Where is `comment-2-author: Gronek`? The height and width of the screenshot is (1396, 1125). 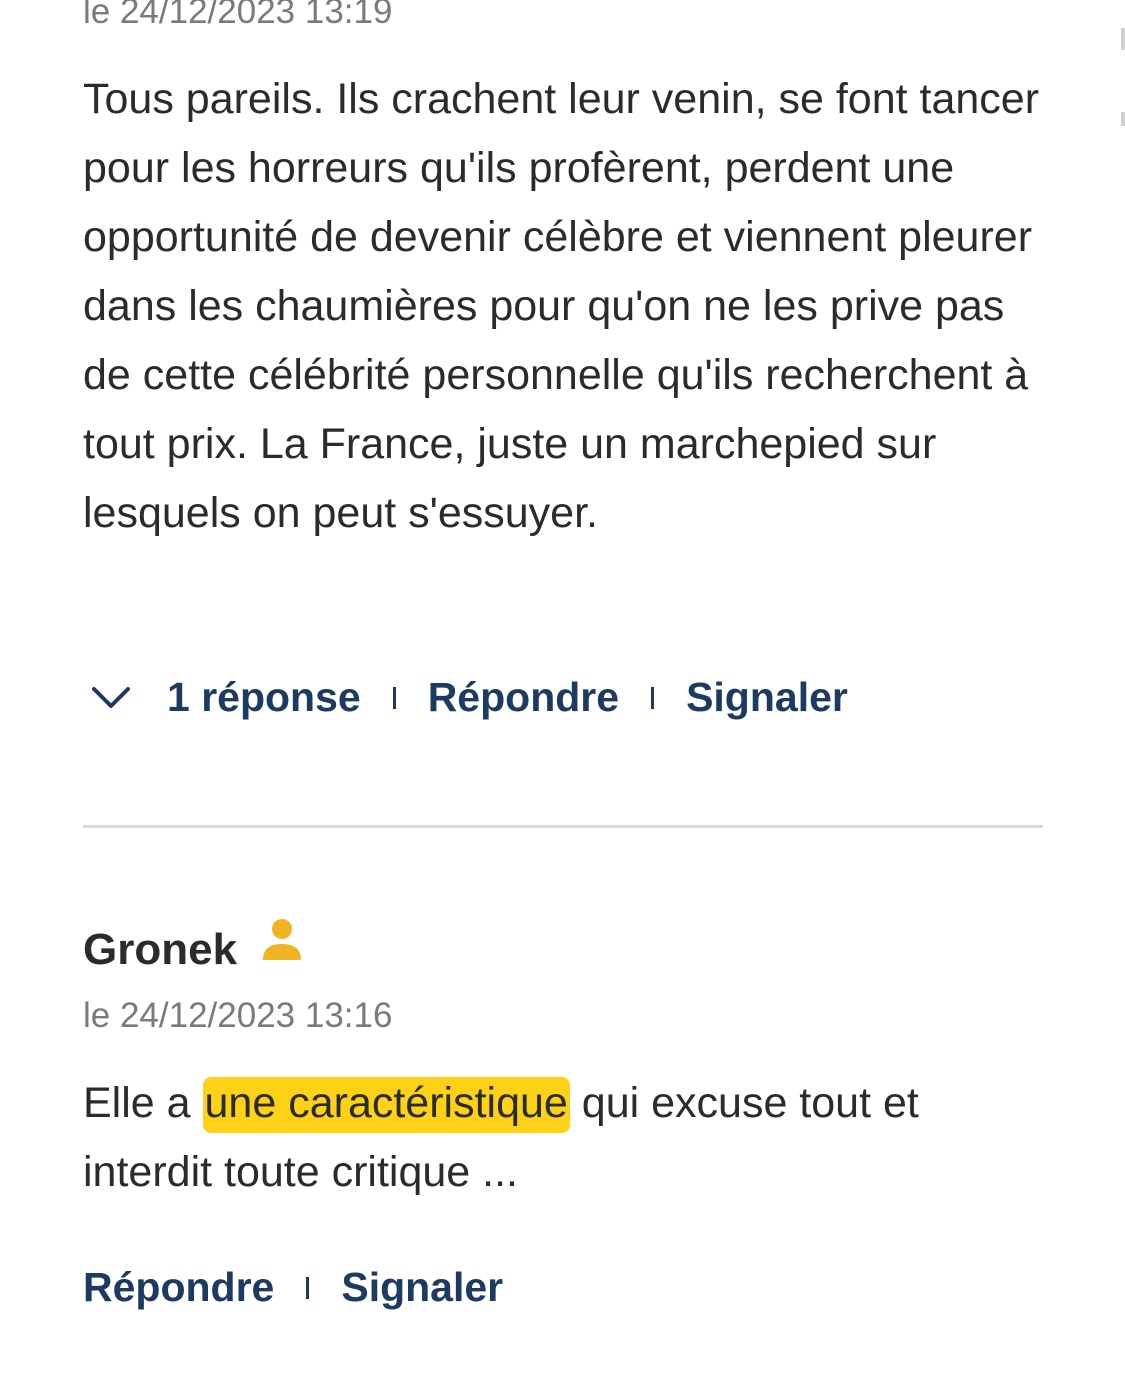 comment-2-author: Gronek is located at coordinates (160, 950).